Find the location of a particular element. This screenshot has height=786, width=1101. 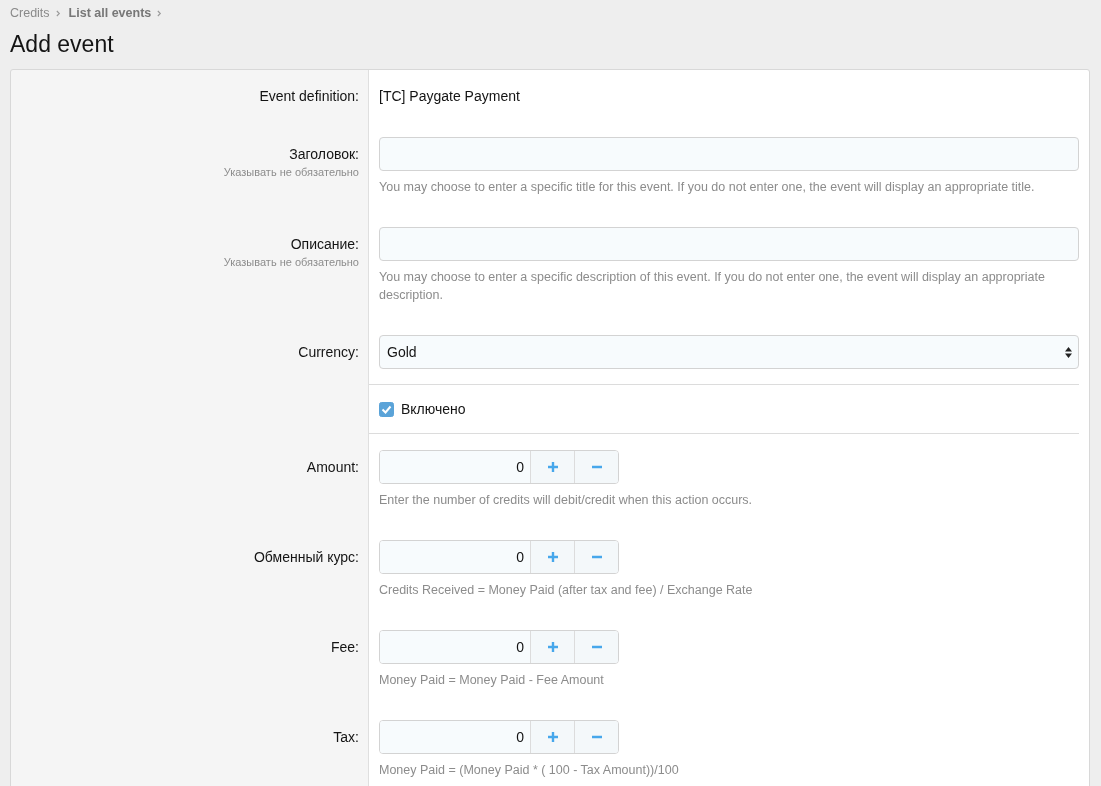

checkbox-label: Включено is located at coordinates (433, 409).